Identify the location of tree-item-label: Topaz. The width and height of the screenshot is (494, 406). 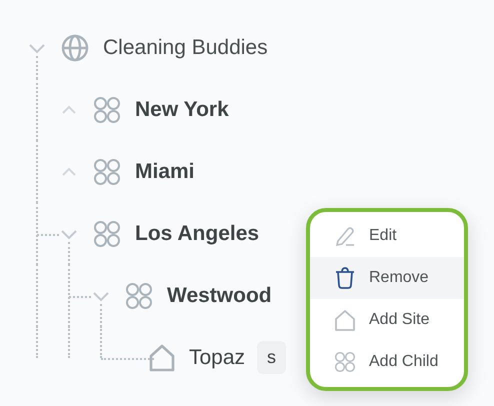
(217, 358).